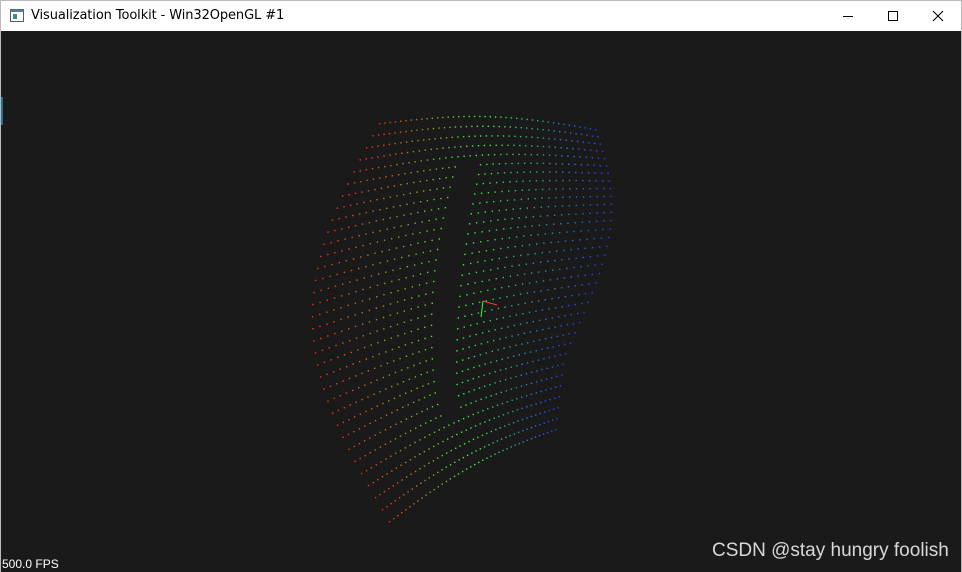 The image size is (962, 572). Describe the element at coordinates (848, 16) in the screenshot. I see `minimize-button` at that location.